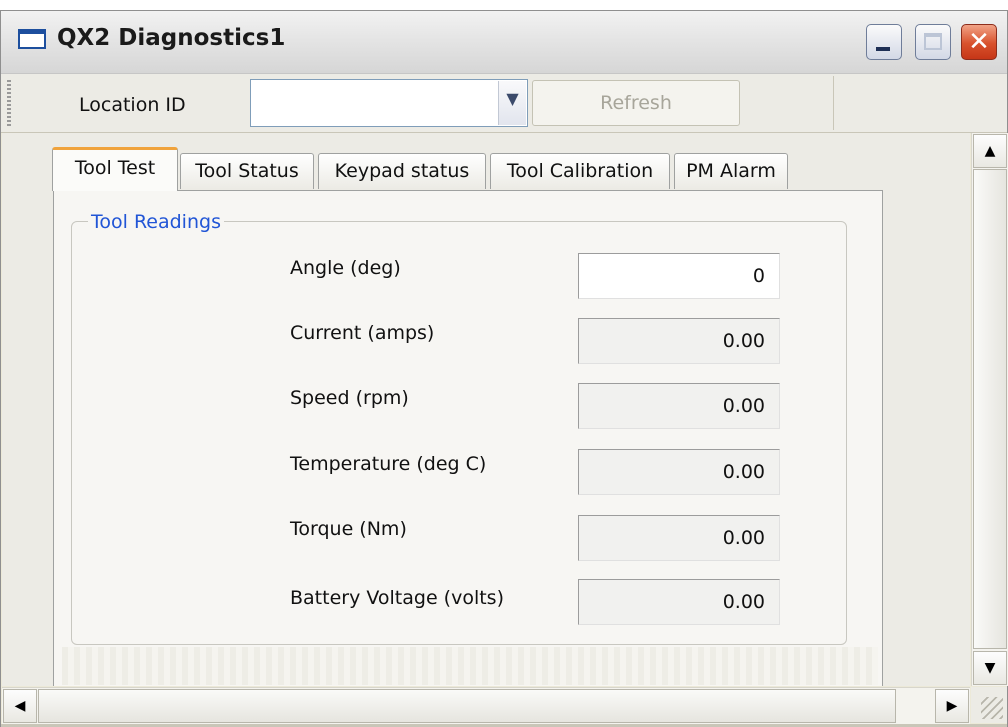 Image resolution: width=1008 pixels, height=727 pixels. I want to click on resize-grip, so click(989, 705).